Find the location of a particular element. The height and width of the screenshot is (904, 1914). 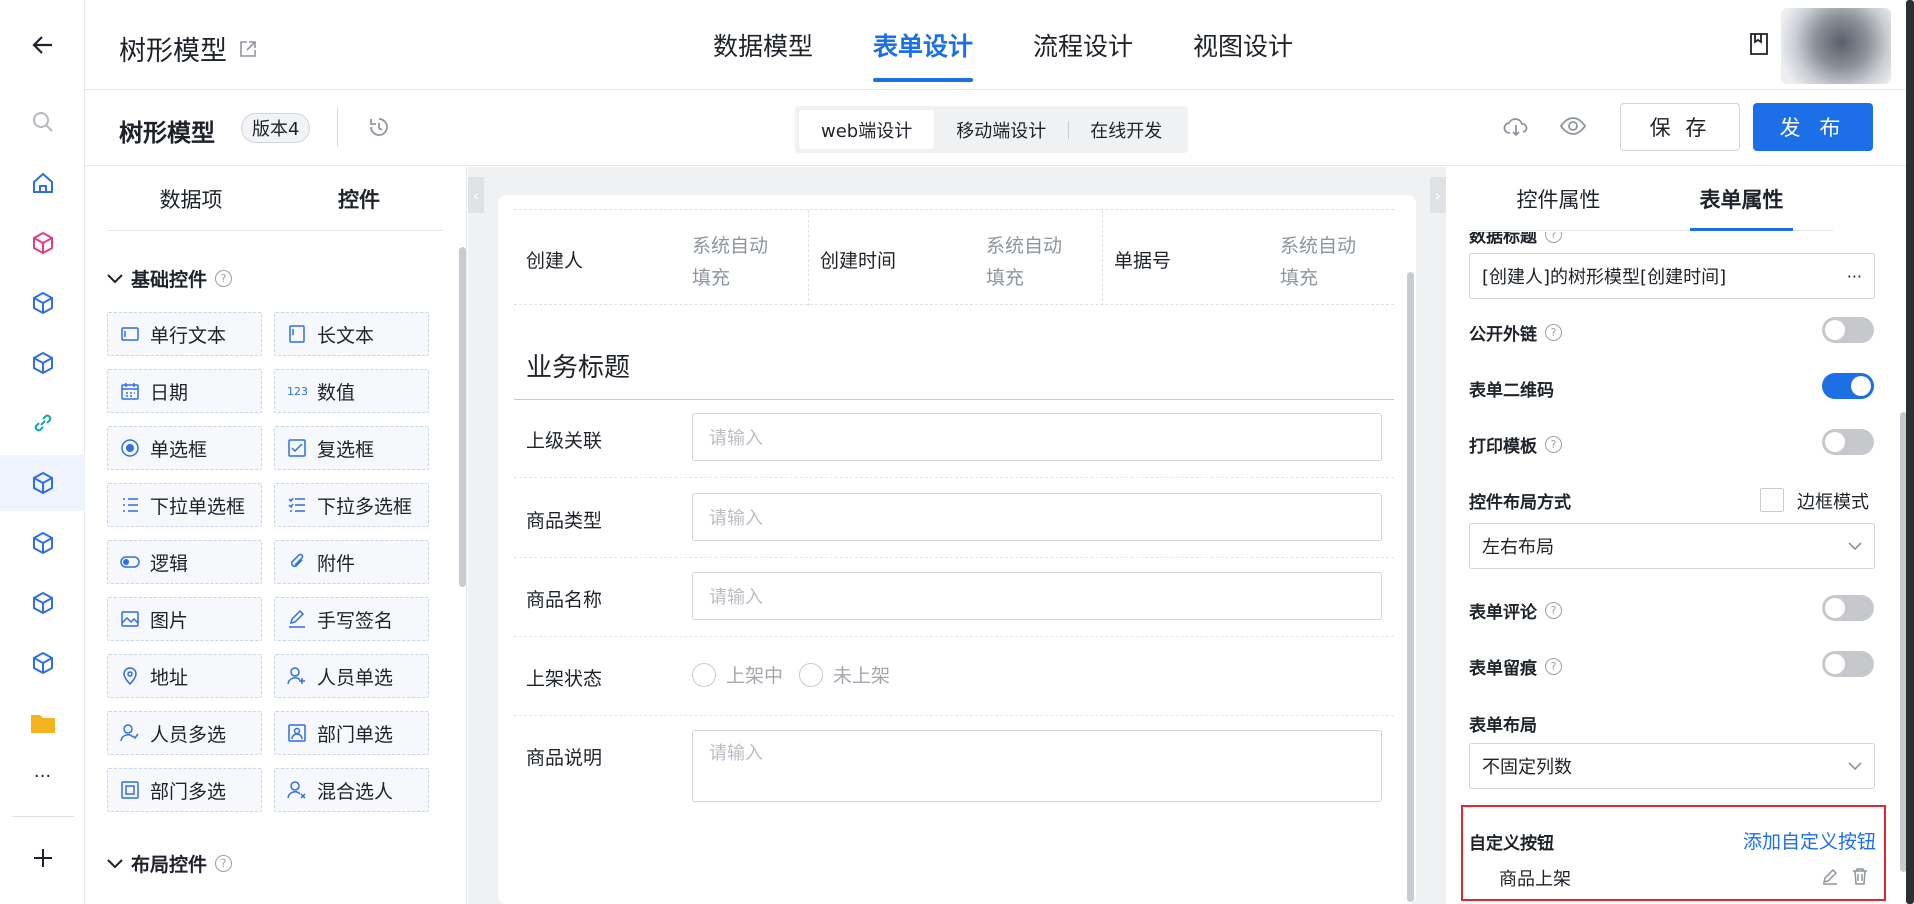

cube-pink-icon is located at coordinates (42, 243).